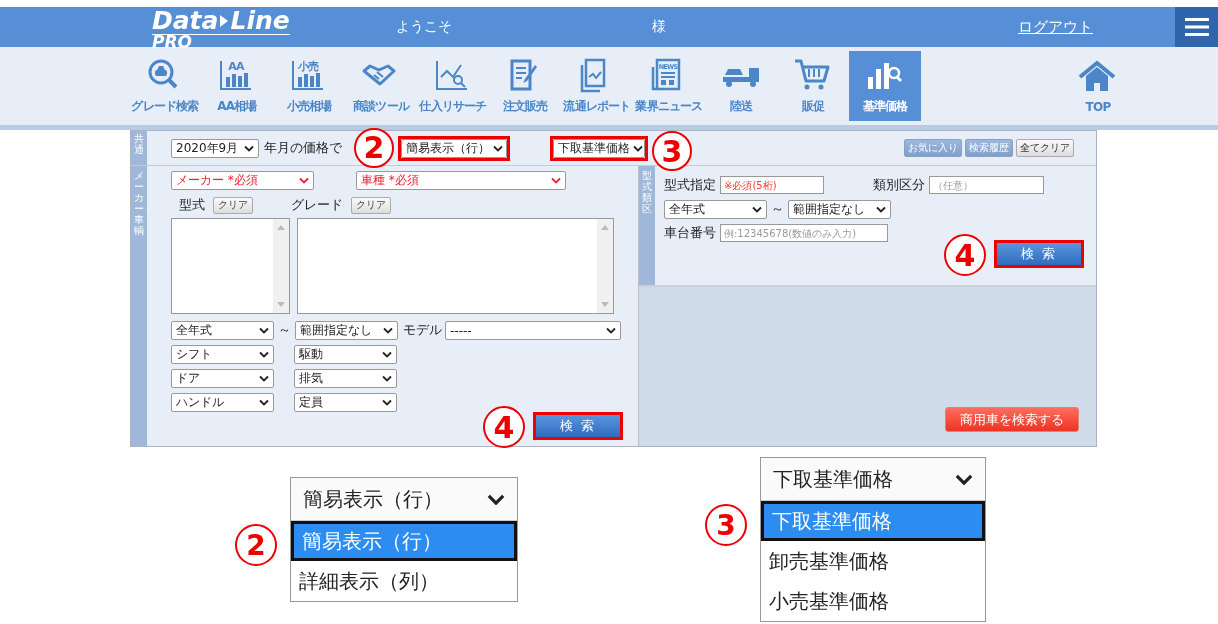 This screenshot has width=1218, height=624. Describe the element at coordinates (986, 185) in the screenshot. I see `input-field: （任意）` at that location.